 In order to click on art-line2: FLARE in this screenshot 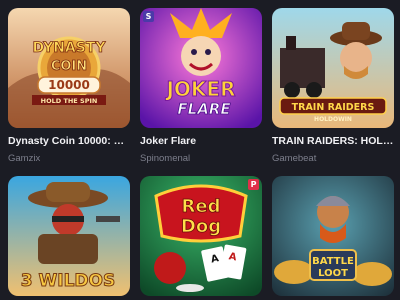, I will do `click(204, 109)`.